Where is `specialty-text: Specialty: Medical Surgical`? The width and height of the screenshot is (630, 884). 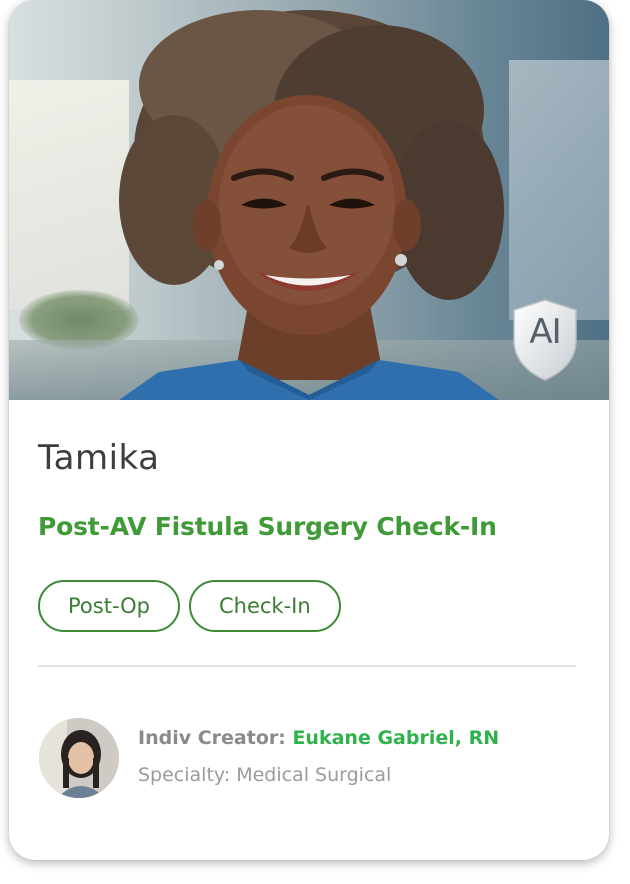 specialty-text: Specialty: Medical Surgical is located at coordinates (265, 775).